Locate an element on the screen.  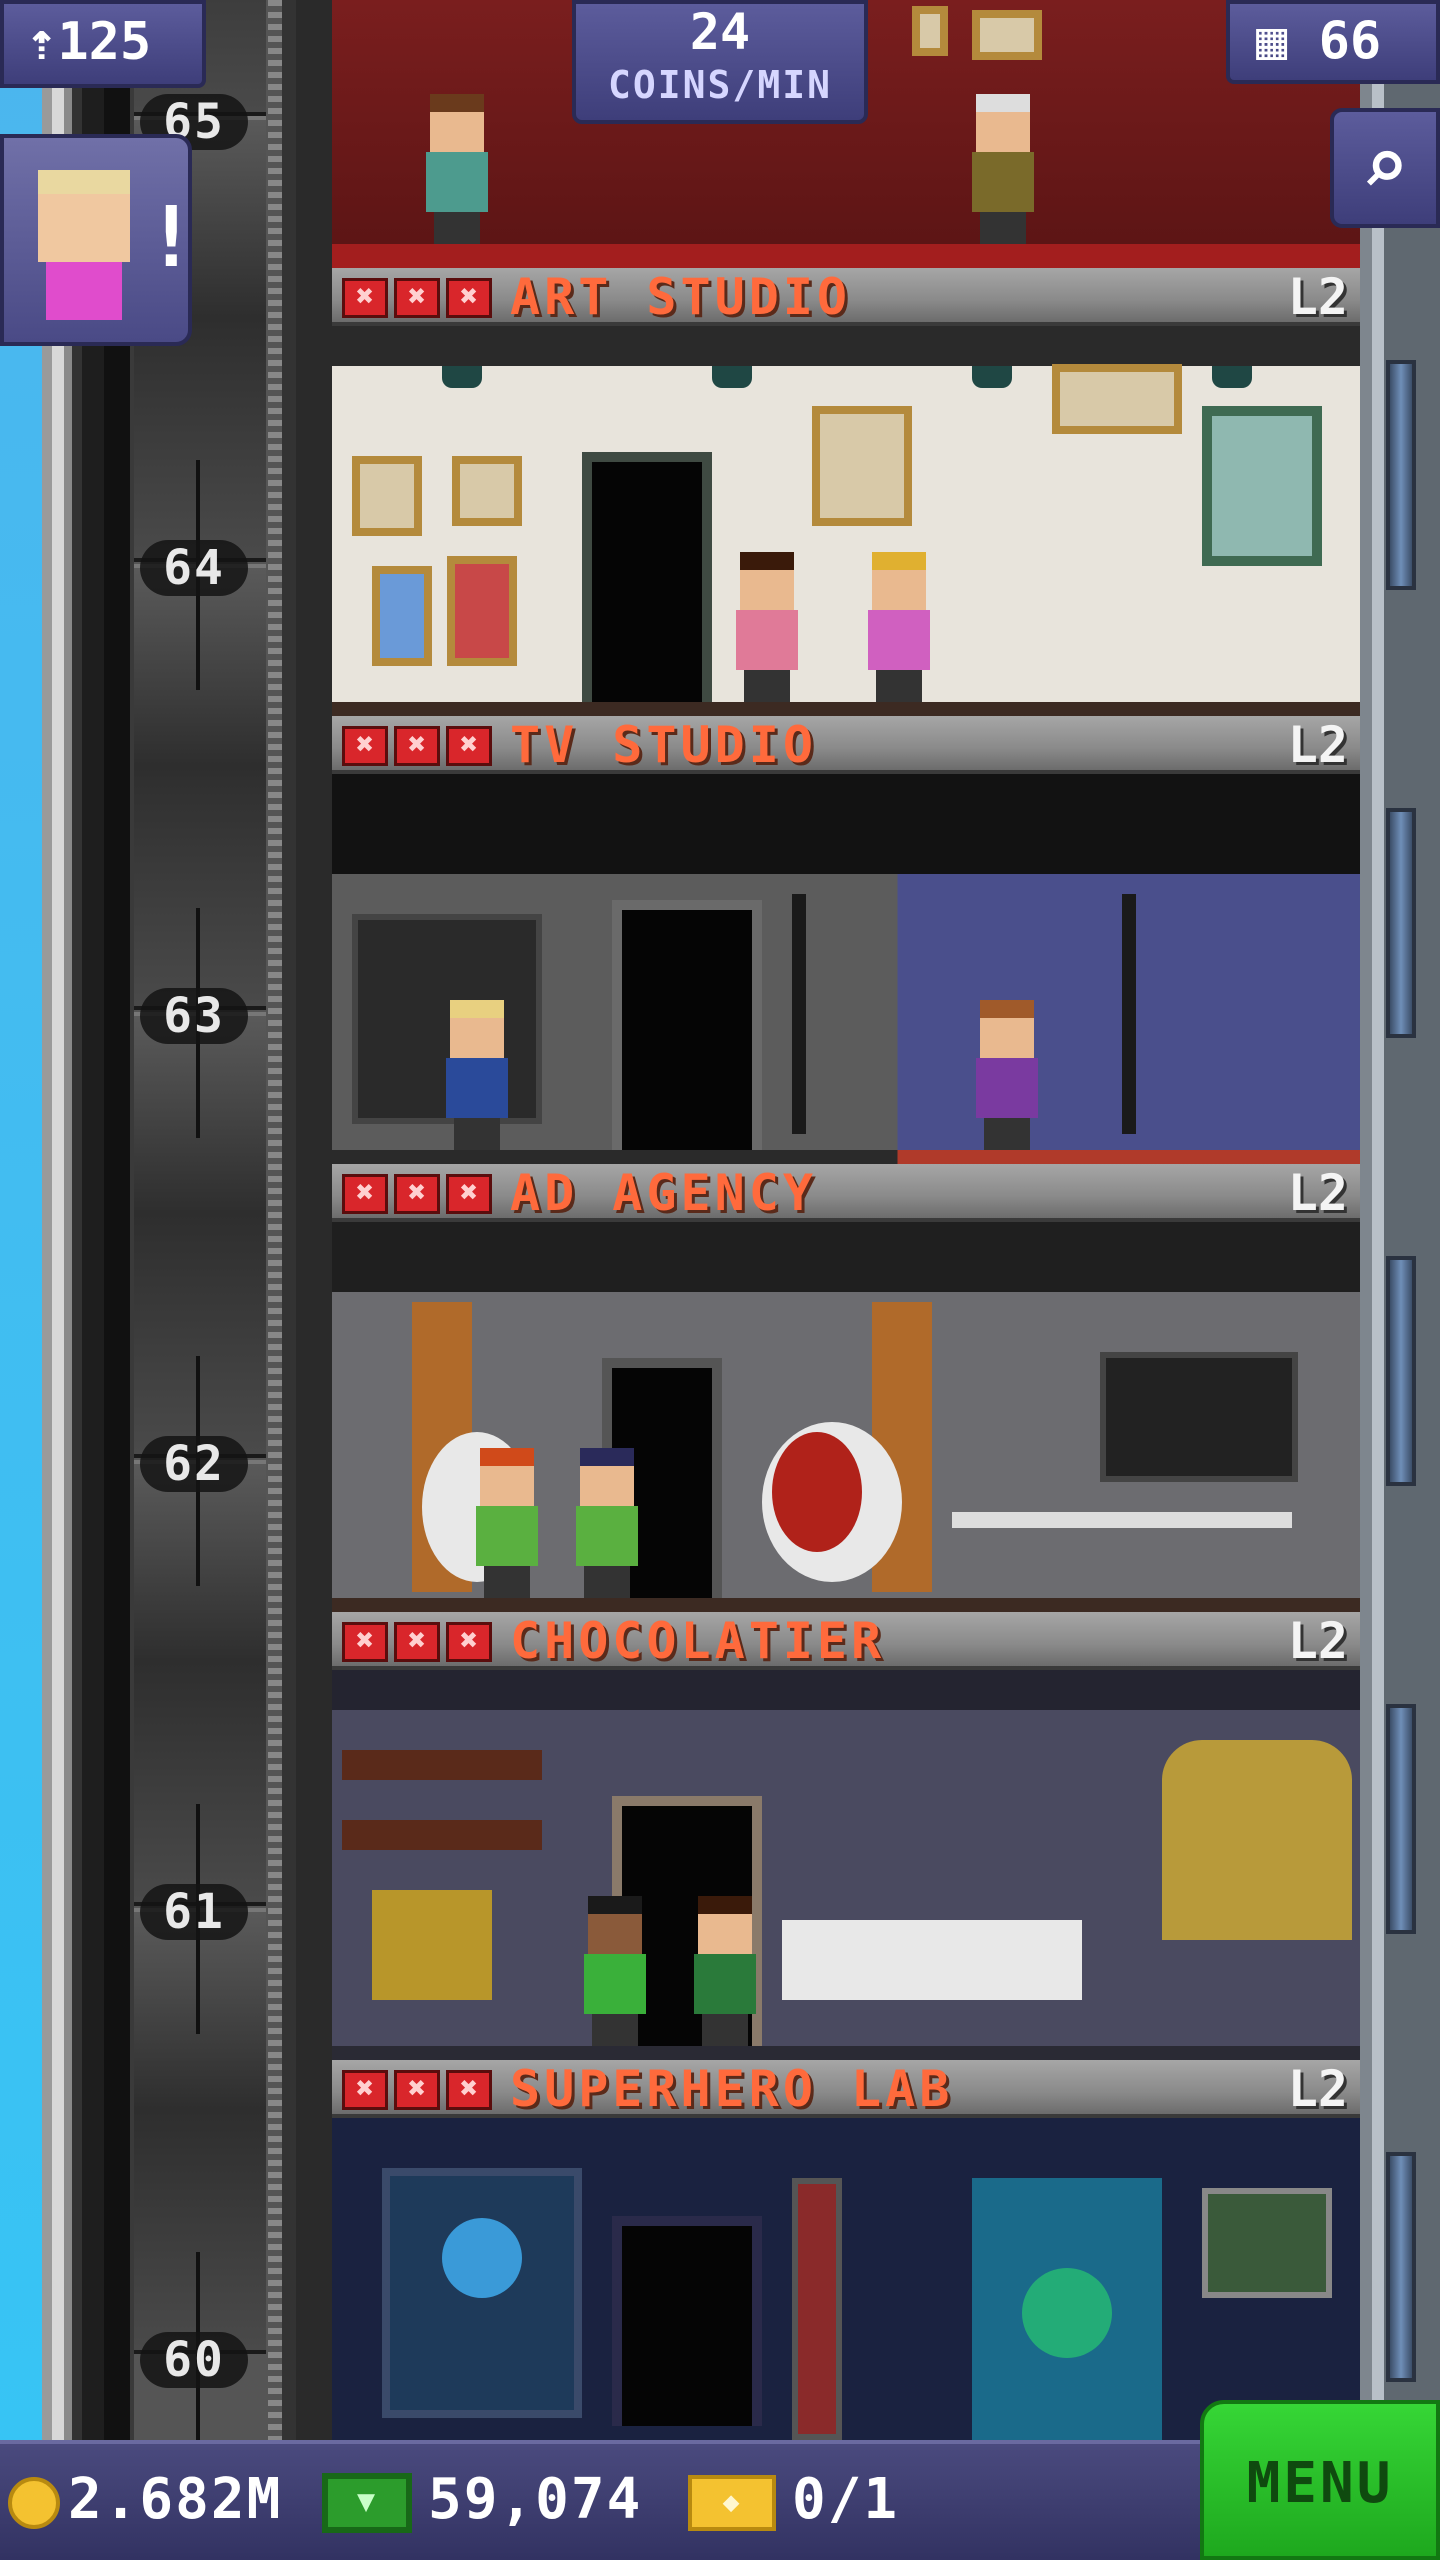
floor-header: ✖ ✖ ✖ AD AGENCY L2 is located at coordinates (846, 1193).